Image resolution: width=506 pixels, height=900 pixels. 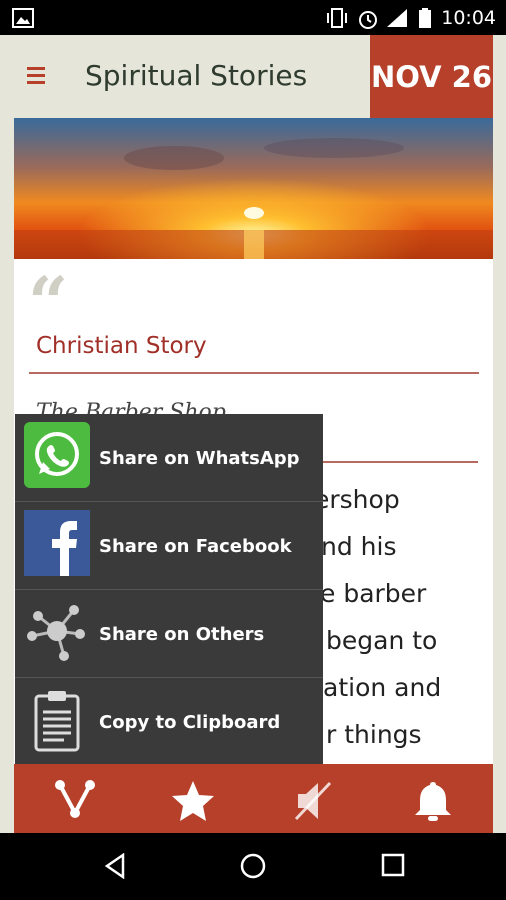 I want to click on bell-notification-icon, so click(x=433, y=801).